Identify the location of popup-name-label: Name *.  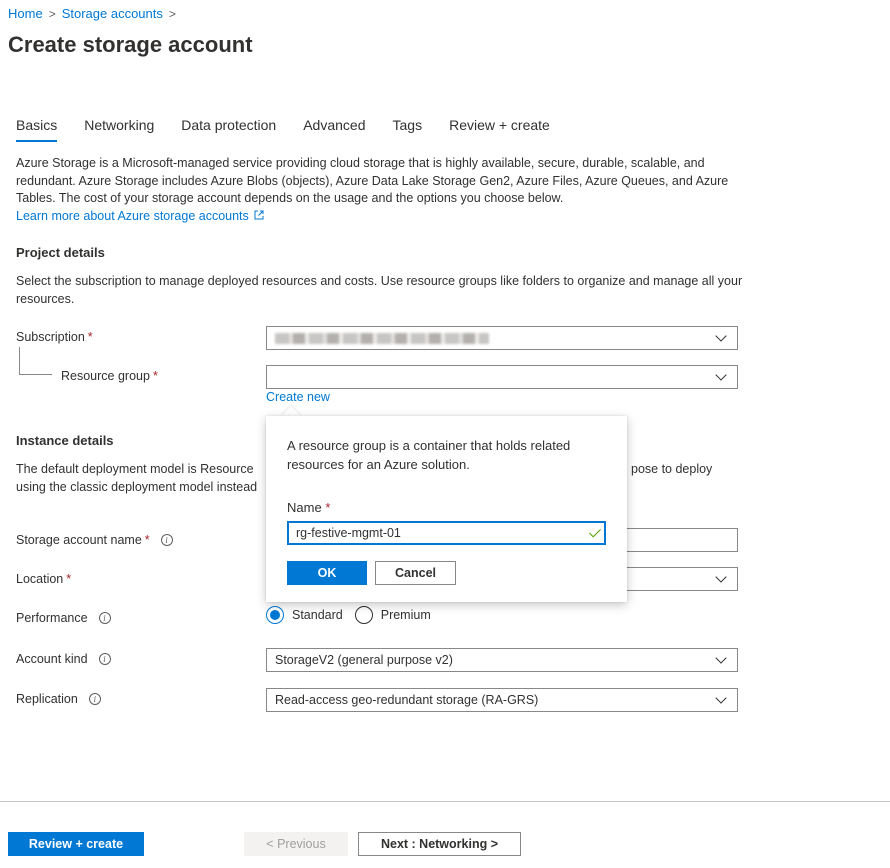
(308, 507).